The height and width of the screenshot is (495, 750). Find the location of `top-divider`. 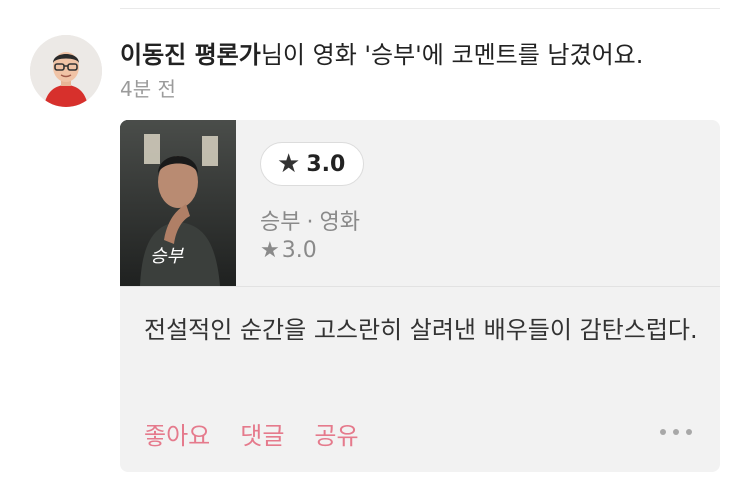

top-divider is located at coordinates (420, 8).